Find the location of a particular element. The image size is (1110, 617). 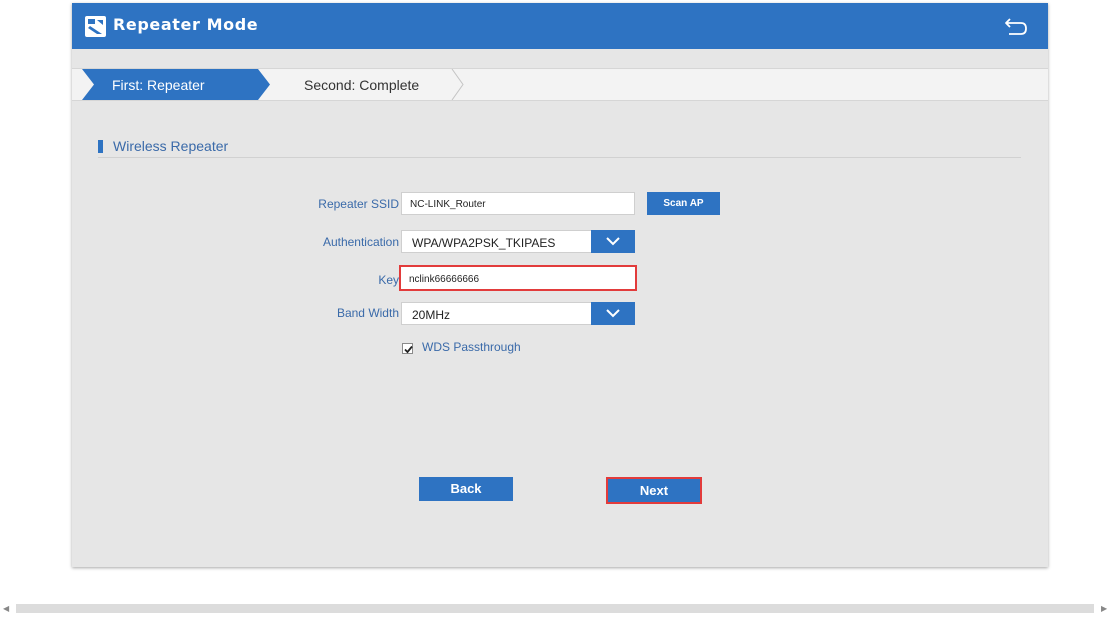

key-value: nclink66666666 is located at coordinates (444, 279).